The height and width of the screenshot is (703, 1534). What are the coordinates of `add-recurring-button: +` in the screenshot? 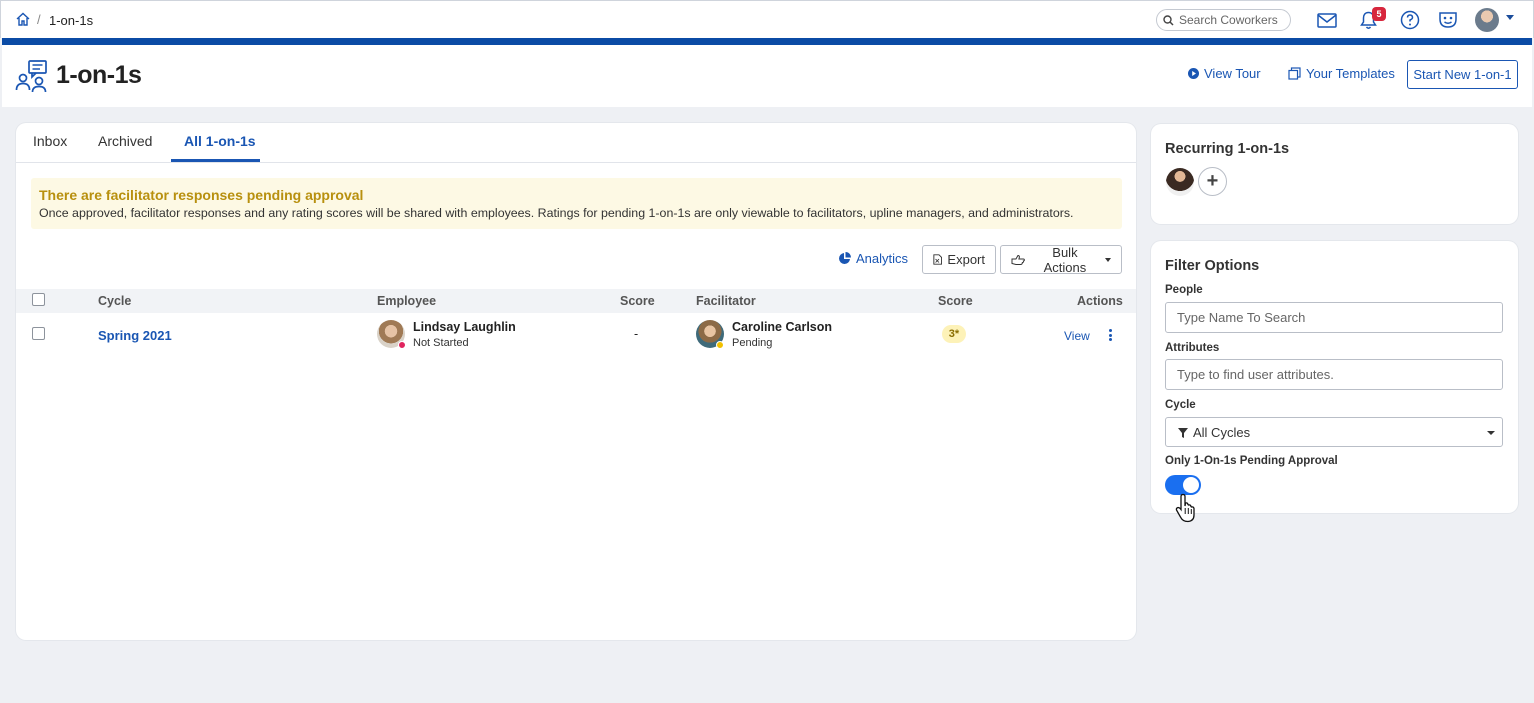 It's located at (1212, 181).